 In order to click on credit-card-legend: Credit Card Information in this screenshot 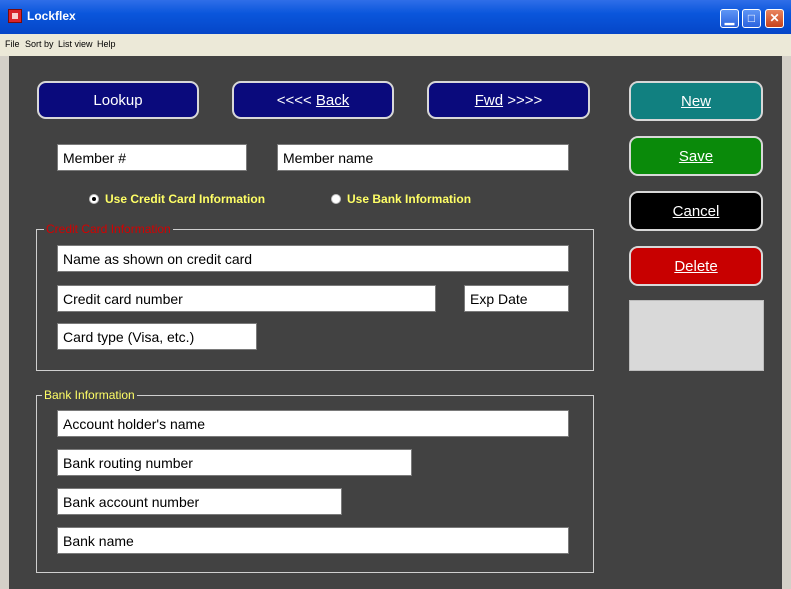, I will do `click(108, 229)`.